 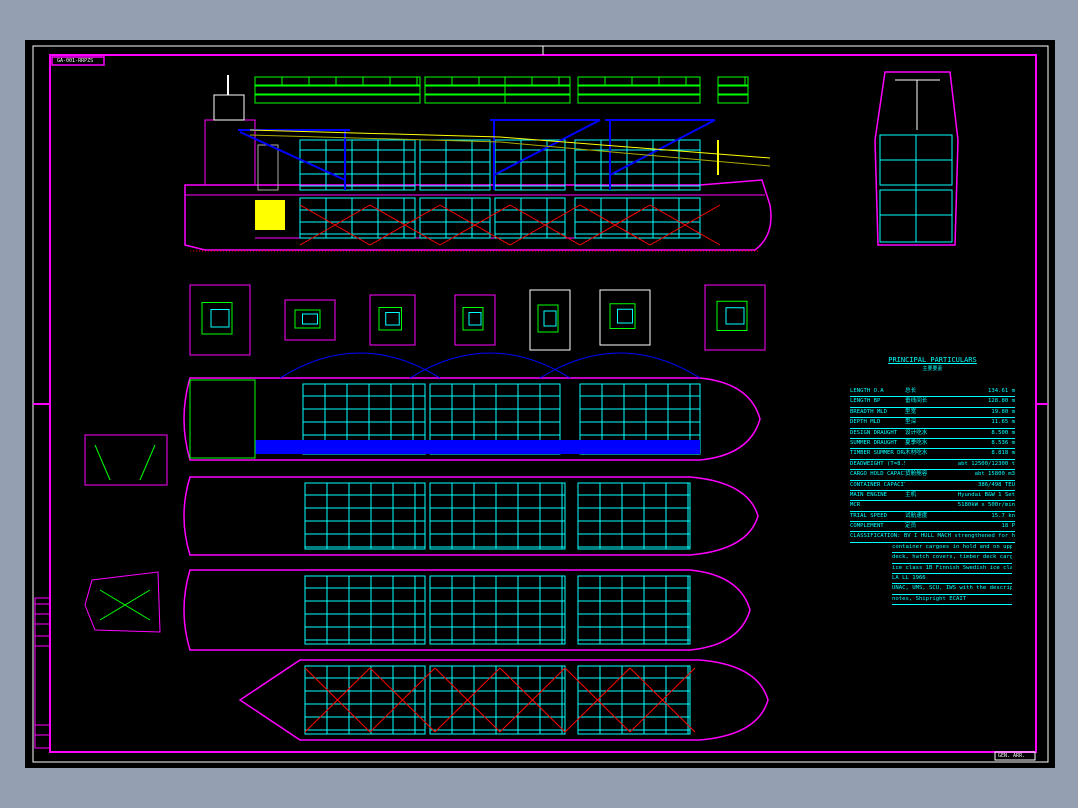 What do you see at coordinates (932, 496) in the screenshot?
I see `particulars-row: MAIN ENGINE 主机 Hyundai B&W 1 Set` at bounding box center [932, 496].